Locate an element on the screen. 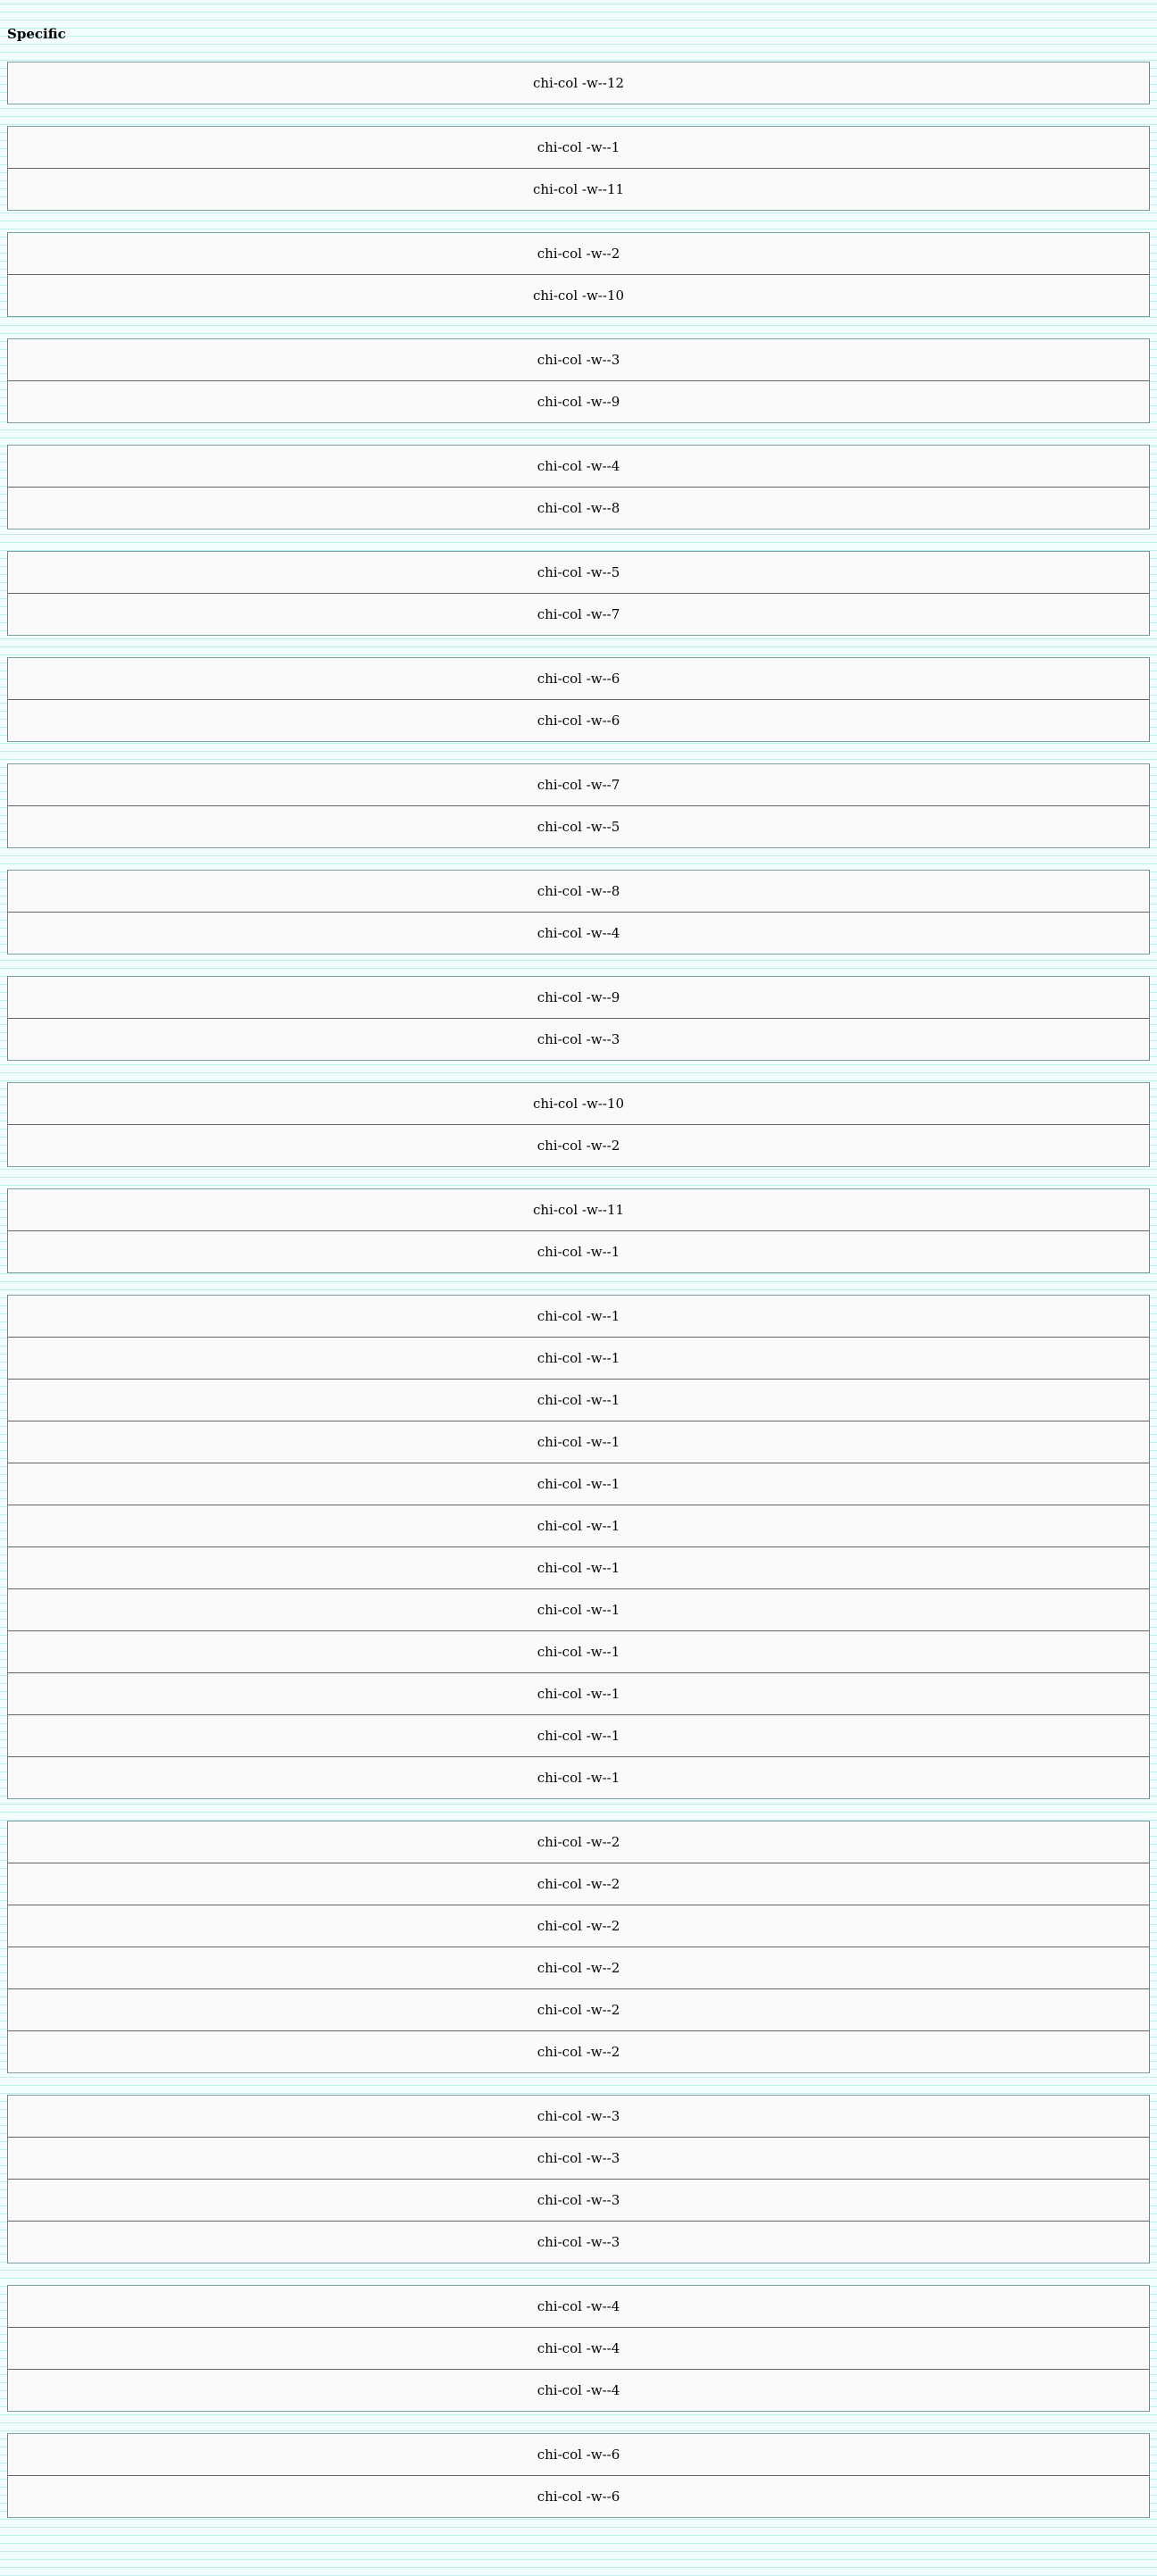 Image resolution: width=1157 pixels, height=2576 pixels. grid-row: chi-col -w--3 chi-col -w--9 is located at coordinates (578, 380).